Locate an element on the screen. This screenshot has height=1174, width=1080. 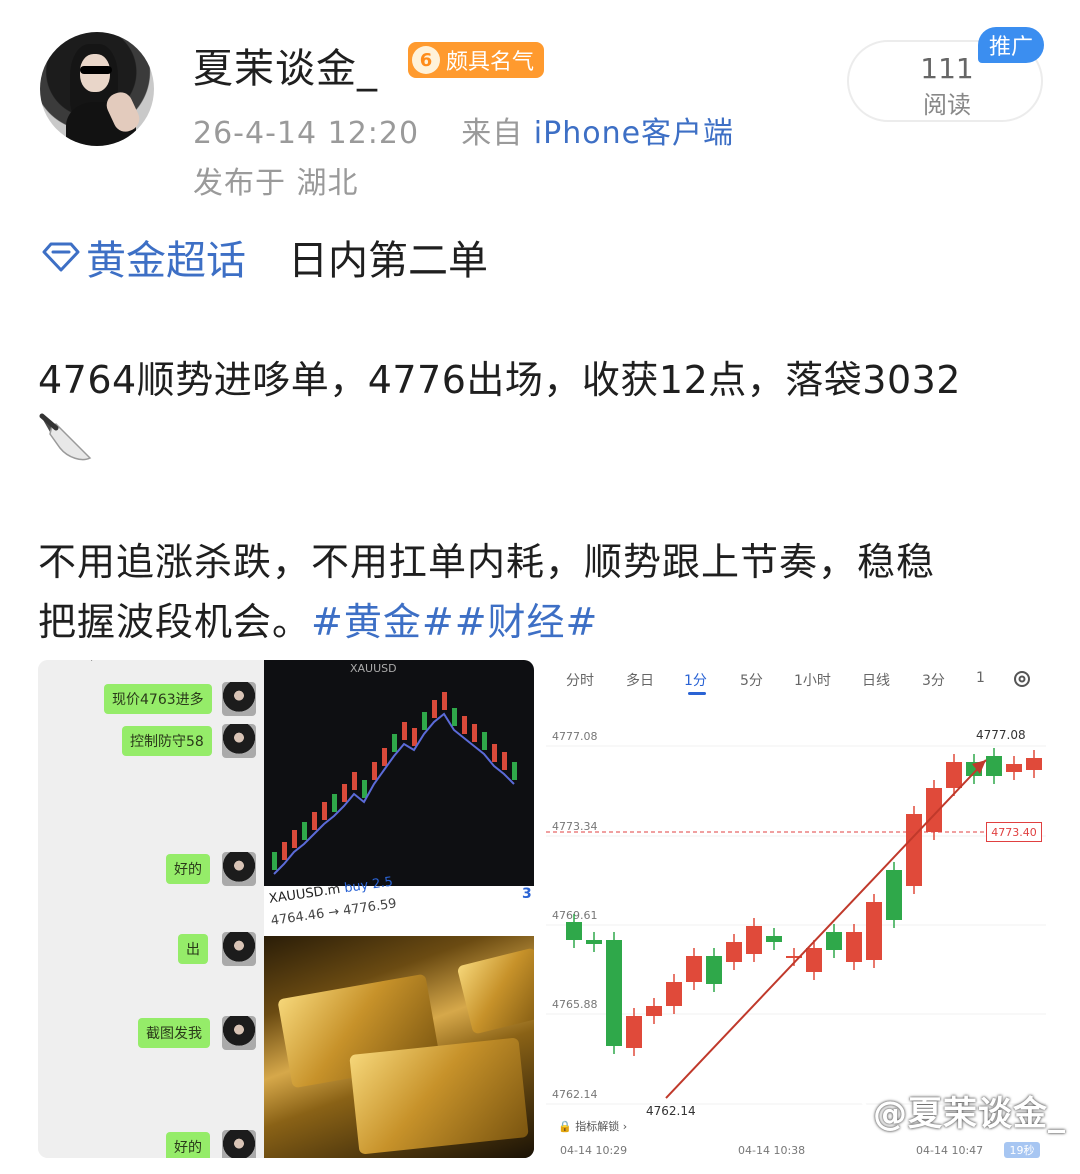
post-datetime: 26-4-14 12:20 is located at coordinates (306, 133).